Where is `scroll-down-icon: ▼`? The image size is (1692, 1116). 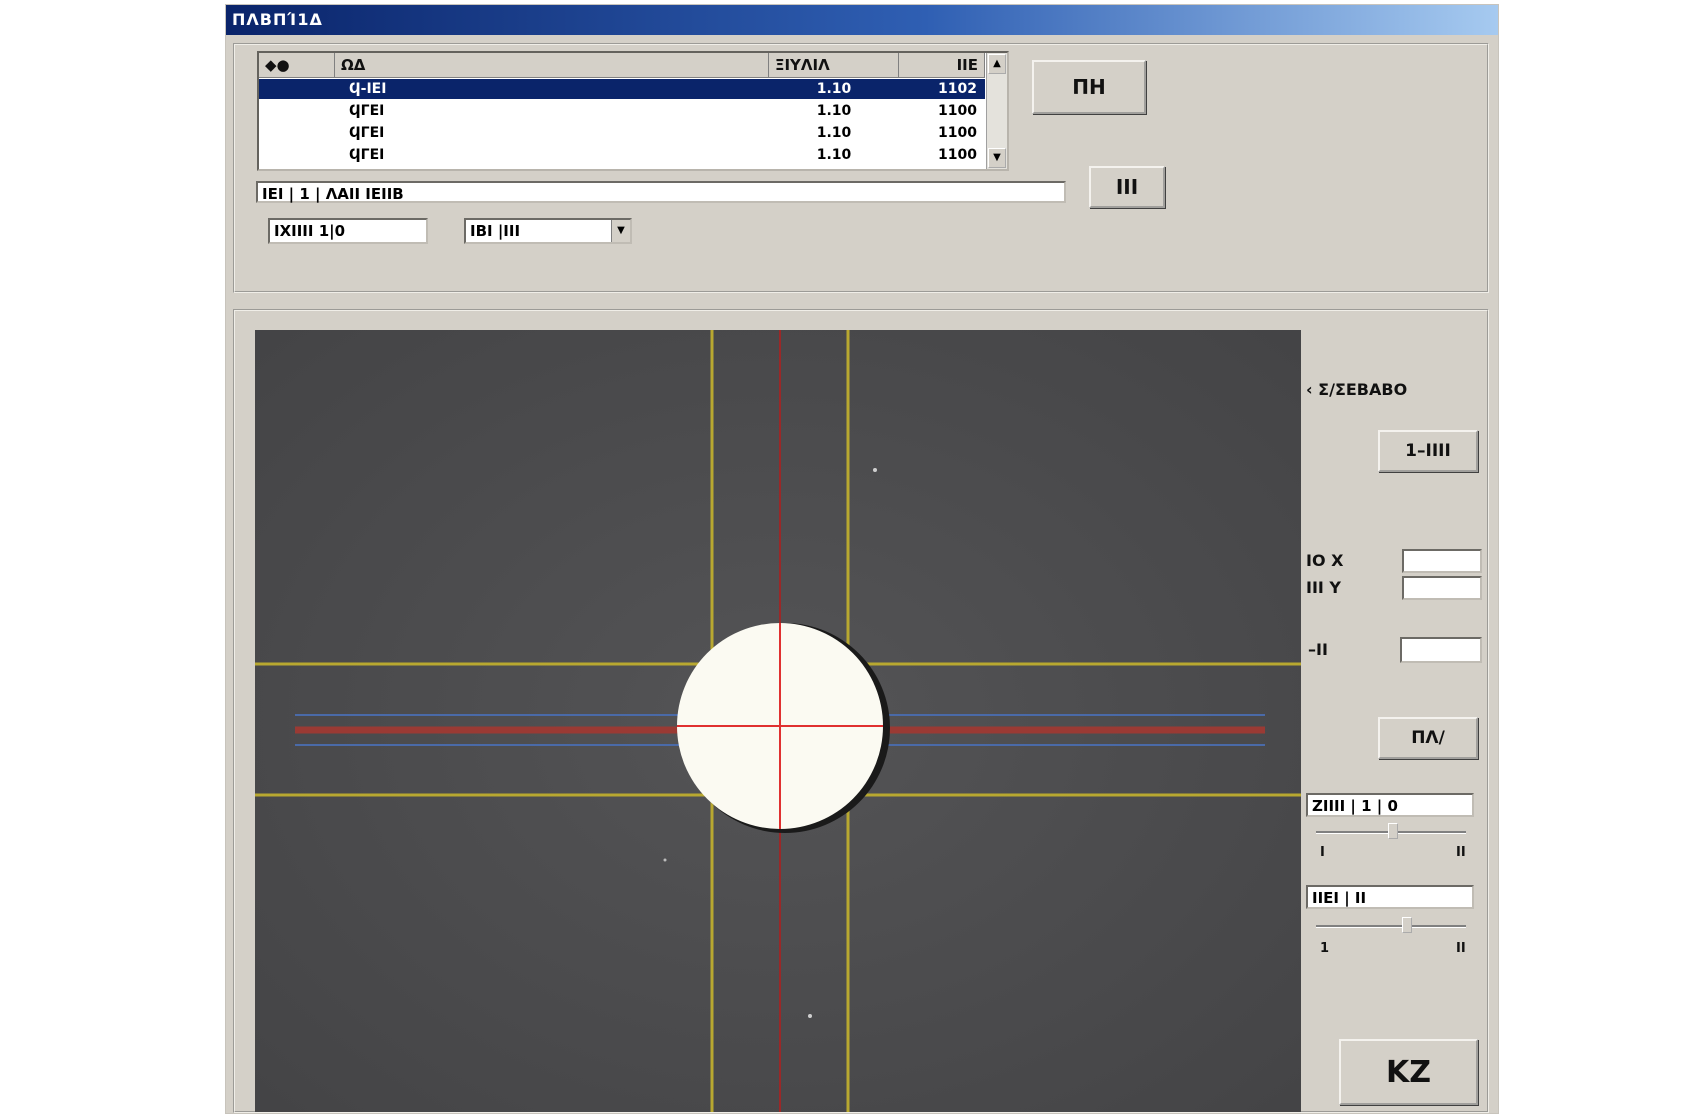 scroll-down-icon: ▼ is located at coordinates (997, 158).